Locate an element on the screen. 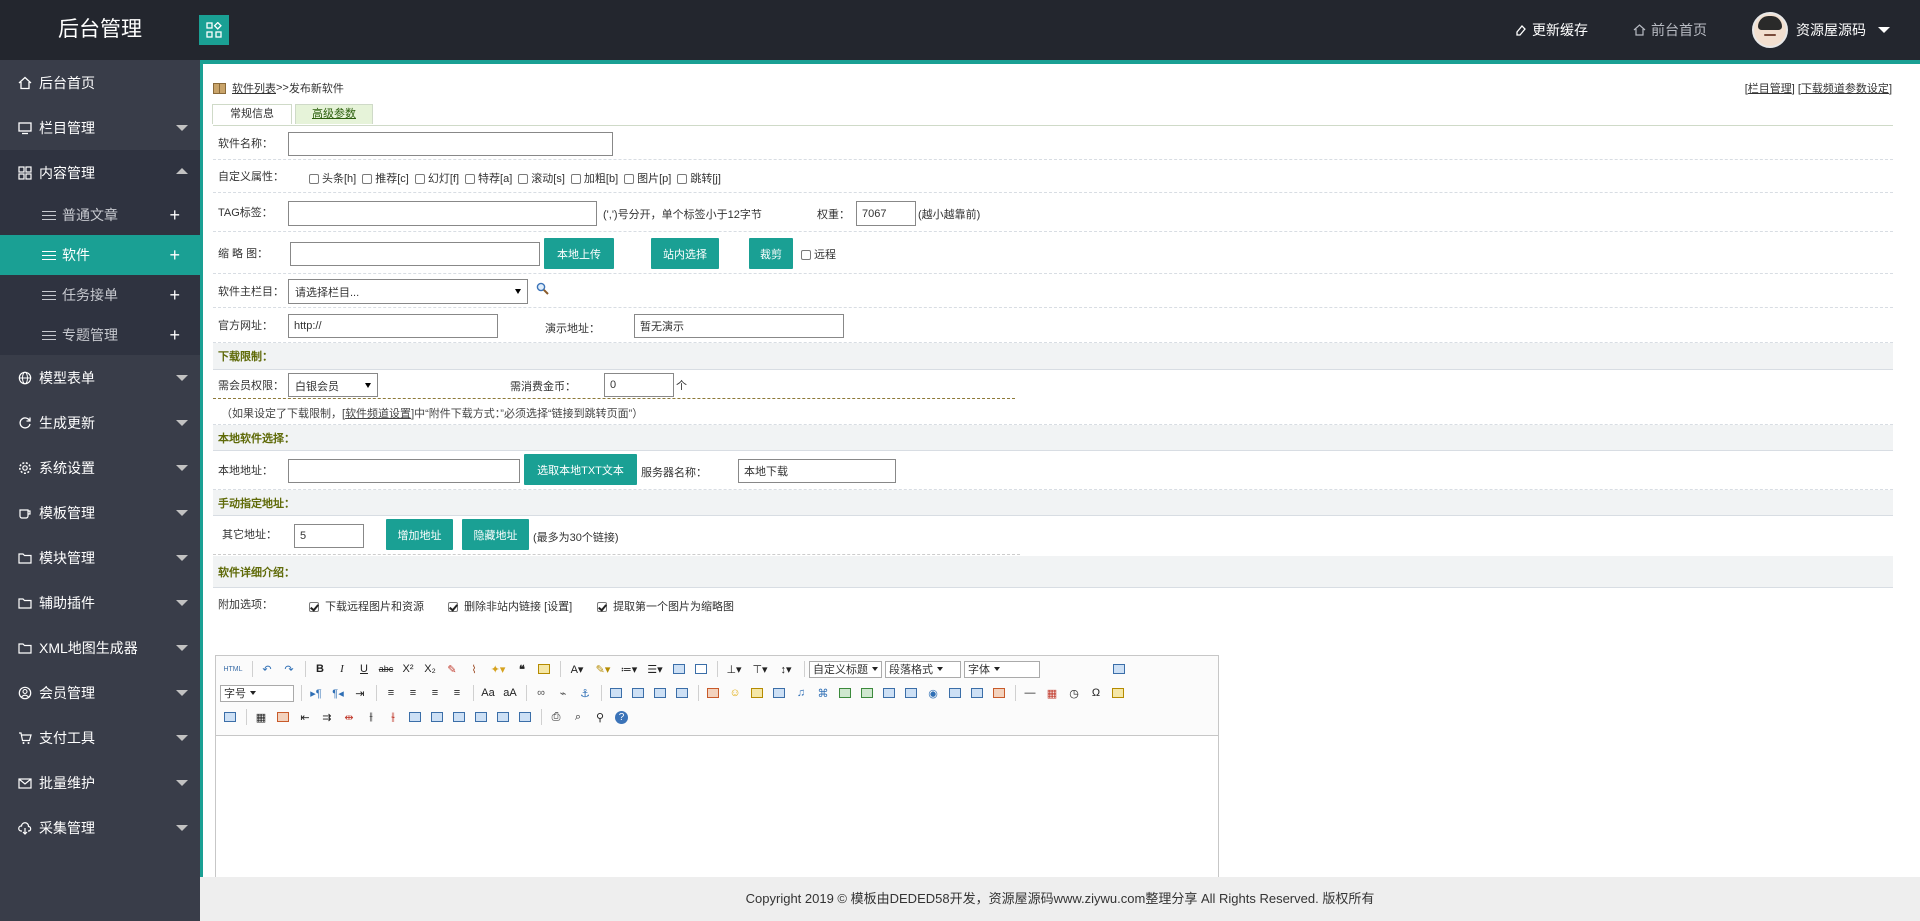 This screenshot has height=921, width=1920. ordered-list-icon: ≔▾ is located at coordinates (629, 669).